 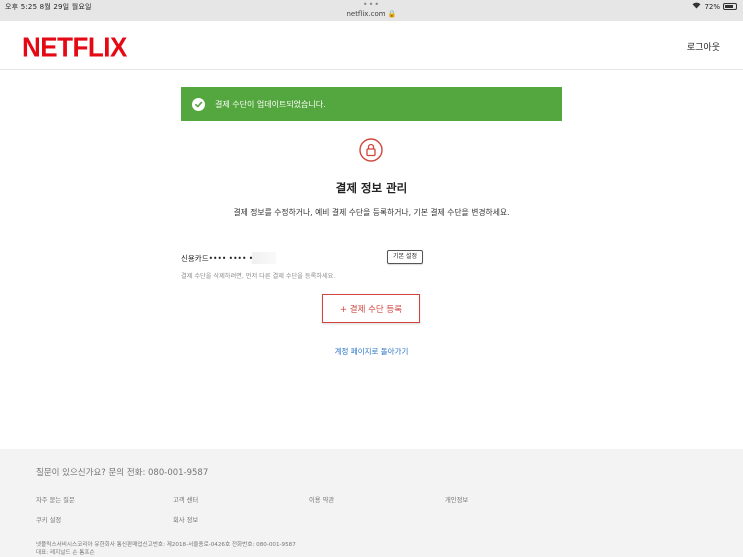 What do you see at coordinates (730, 6) in the screenshot?
I see `battery-icon` at bounding box center [730, 6].